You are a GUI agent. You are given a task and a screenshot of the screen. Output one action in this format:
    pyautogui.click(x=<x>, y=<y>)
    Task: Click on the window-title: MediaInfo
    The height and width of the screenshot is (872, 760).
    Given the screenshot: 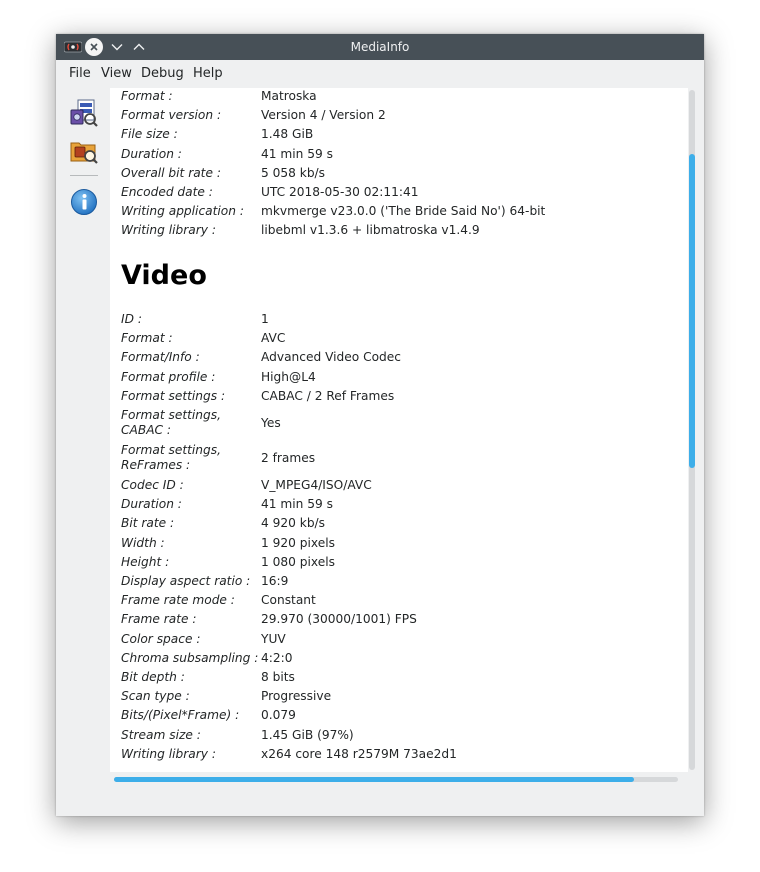 What is the action you would take?
    pyautogui.click(x=380, y=47)
    